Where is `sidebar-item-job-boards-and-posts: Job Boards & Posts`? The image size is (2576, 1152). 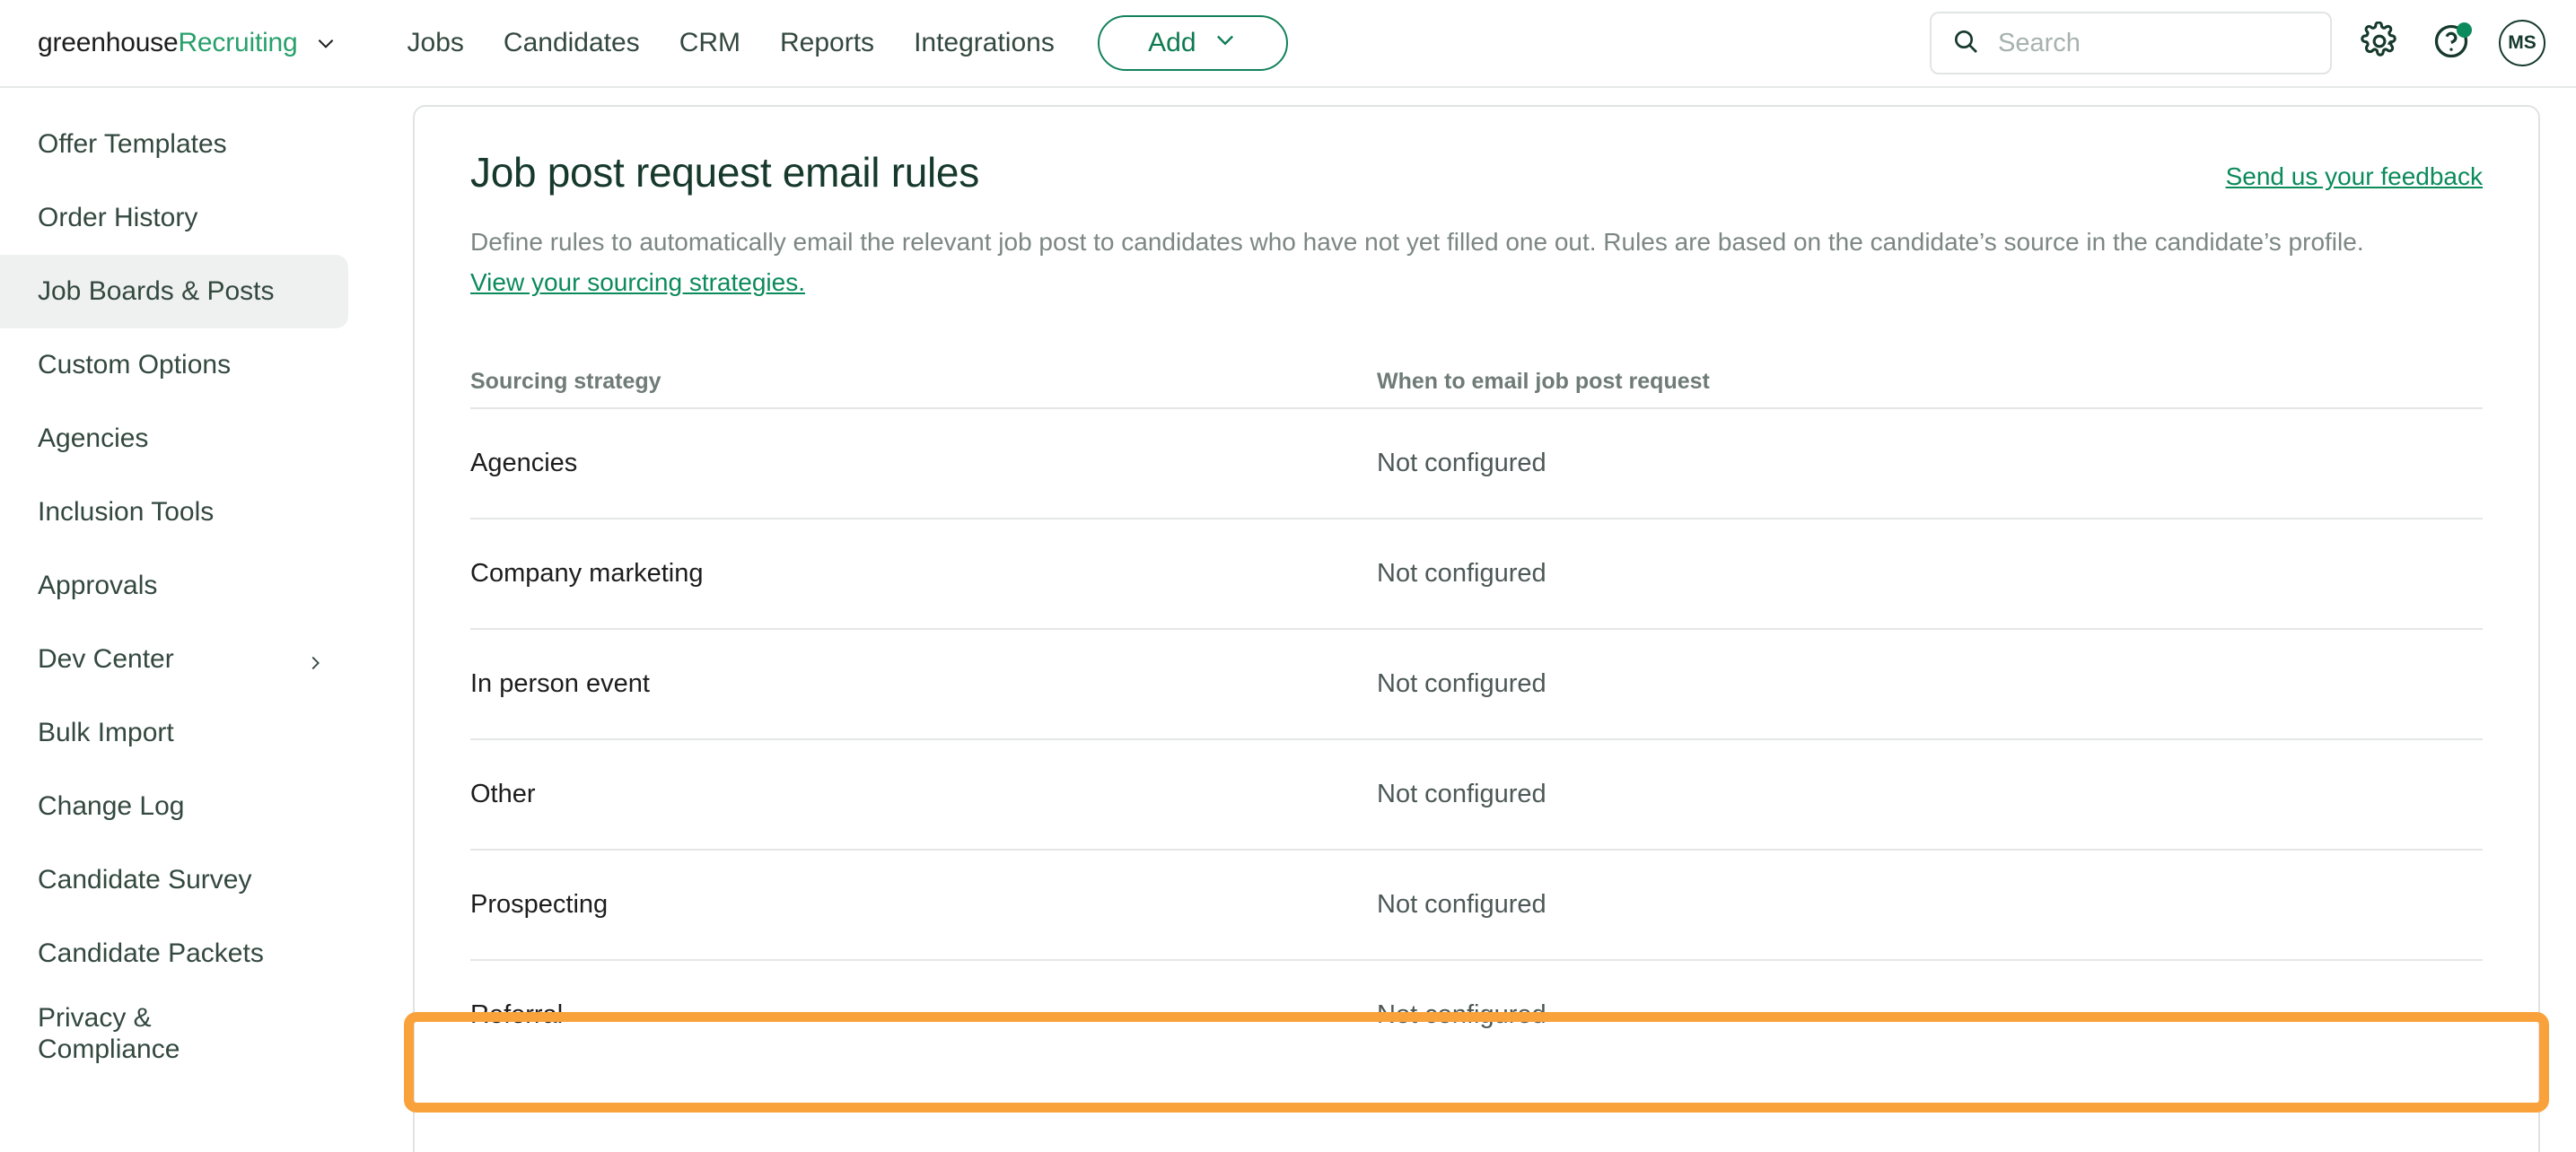
sidebar-item-job-boards-and-posts: Job Boards & Posts is located at coordinates (174, 291).